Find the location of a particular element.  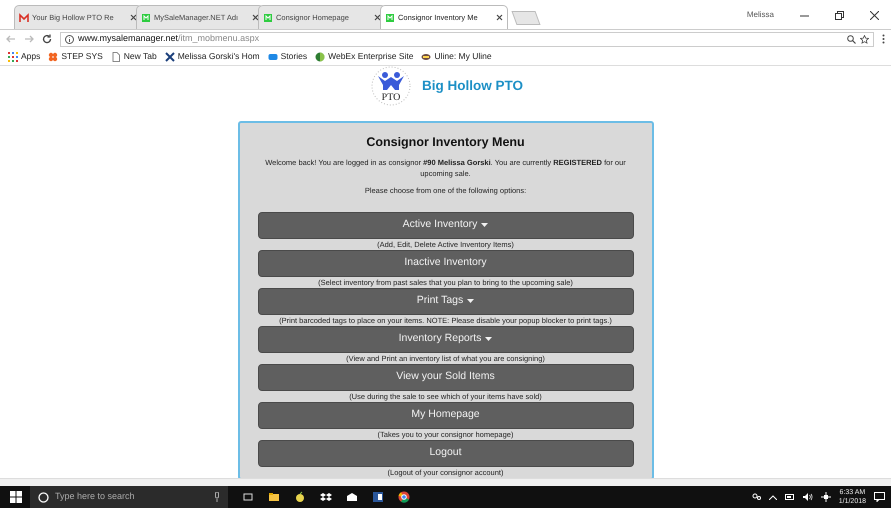

menu-button: Logout is located at coordinates (446, 453).